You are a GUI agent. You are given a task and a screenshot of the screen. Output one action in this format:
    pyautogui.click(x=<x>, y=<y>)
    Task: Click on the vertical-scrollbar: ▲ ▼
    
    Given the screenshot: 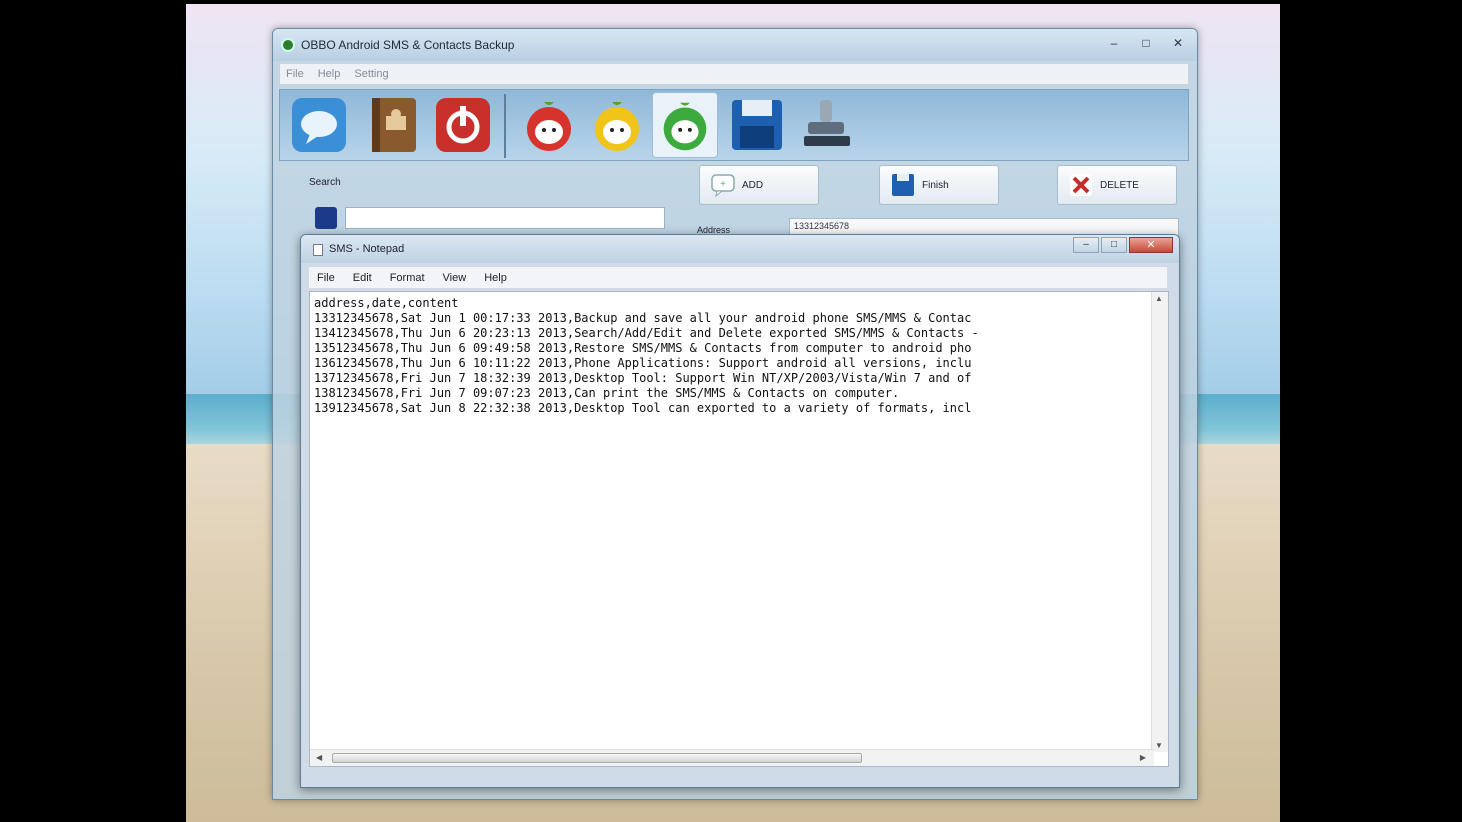 What is the action you would take?
    pyautogui.click(x=1159, y=522)
    